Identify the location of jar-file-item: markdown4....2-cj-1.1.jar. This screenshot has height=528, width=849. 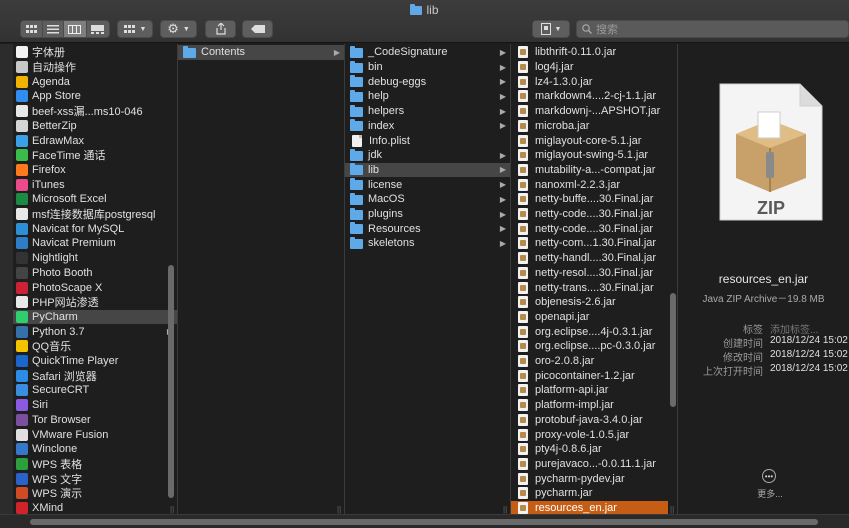
(589, 96).